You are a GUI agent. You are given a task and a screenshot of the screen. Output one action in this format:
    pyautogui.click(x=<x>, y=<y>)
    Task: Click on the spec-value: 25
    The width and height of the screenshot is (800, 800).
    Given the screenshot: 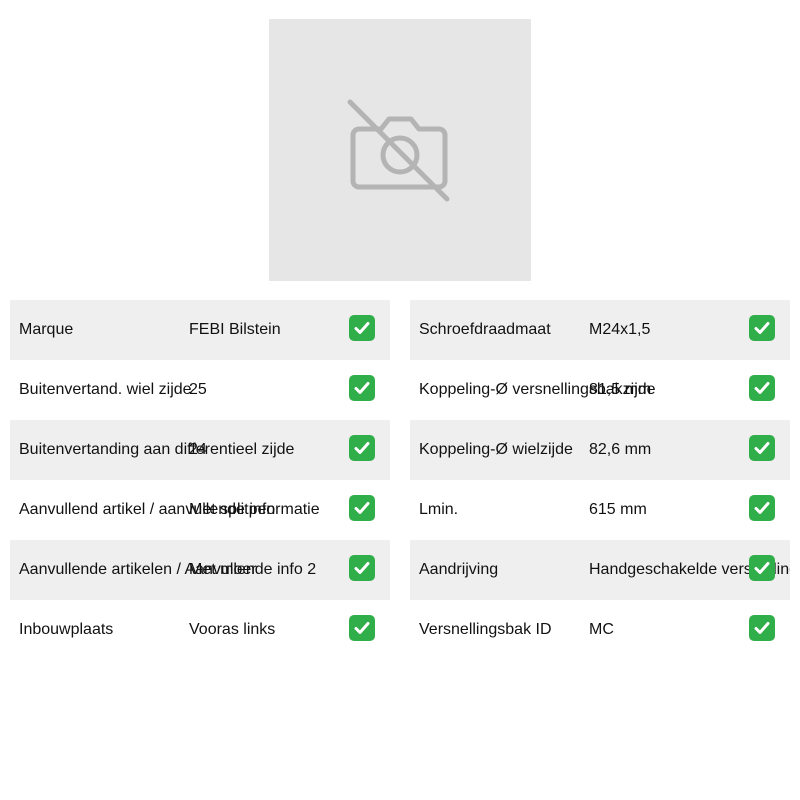 What is the action you would take?
    pyautogui.click(x=198, y=389)
    